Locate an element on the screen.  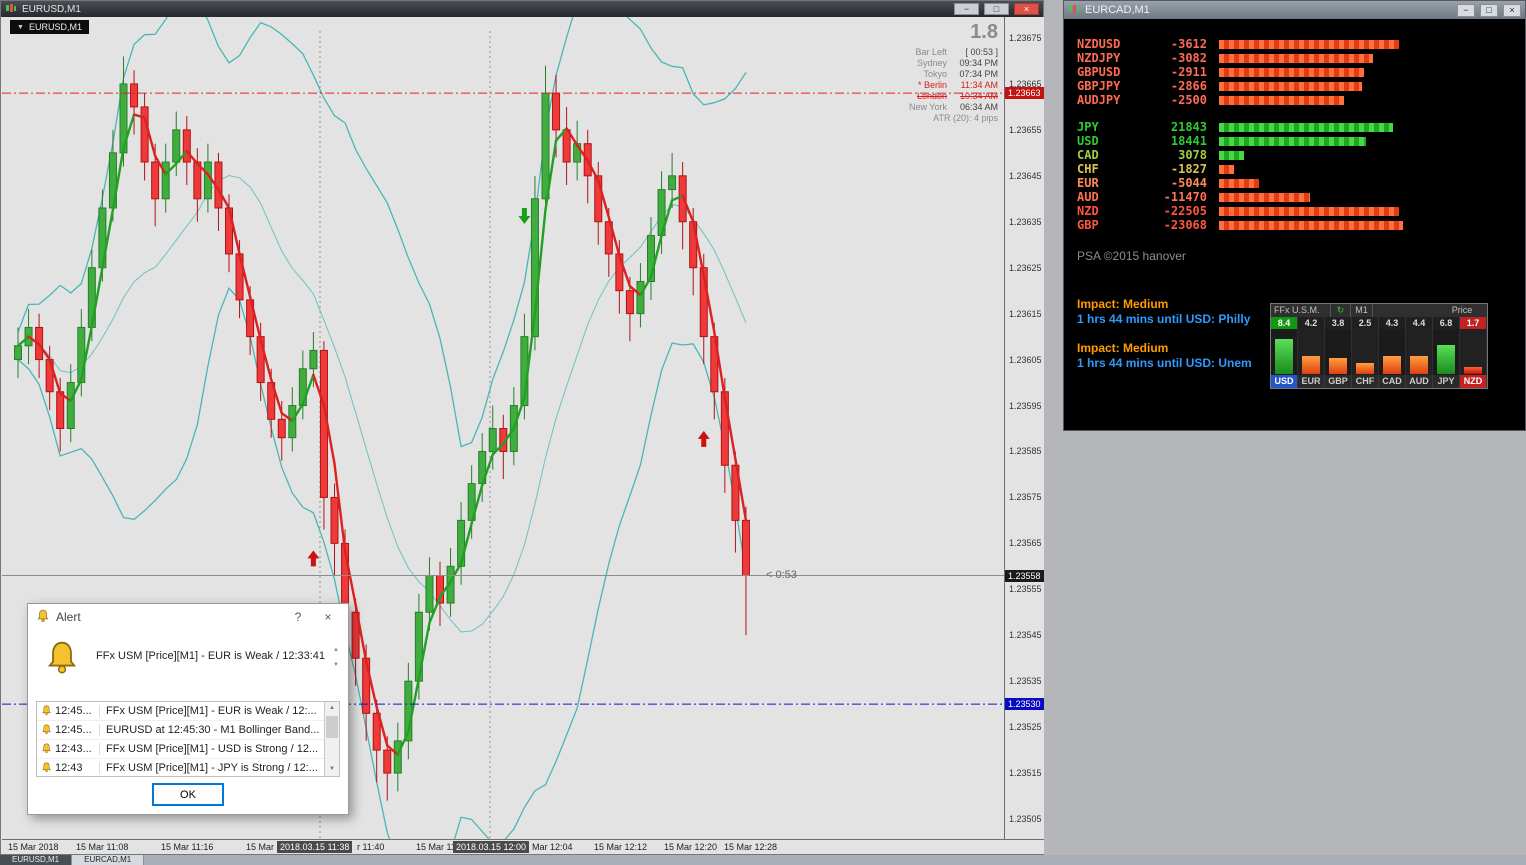
market-clock-row: Tokyo 07:34 PM is located at coordinates (953, 74).